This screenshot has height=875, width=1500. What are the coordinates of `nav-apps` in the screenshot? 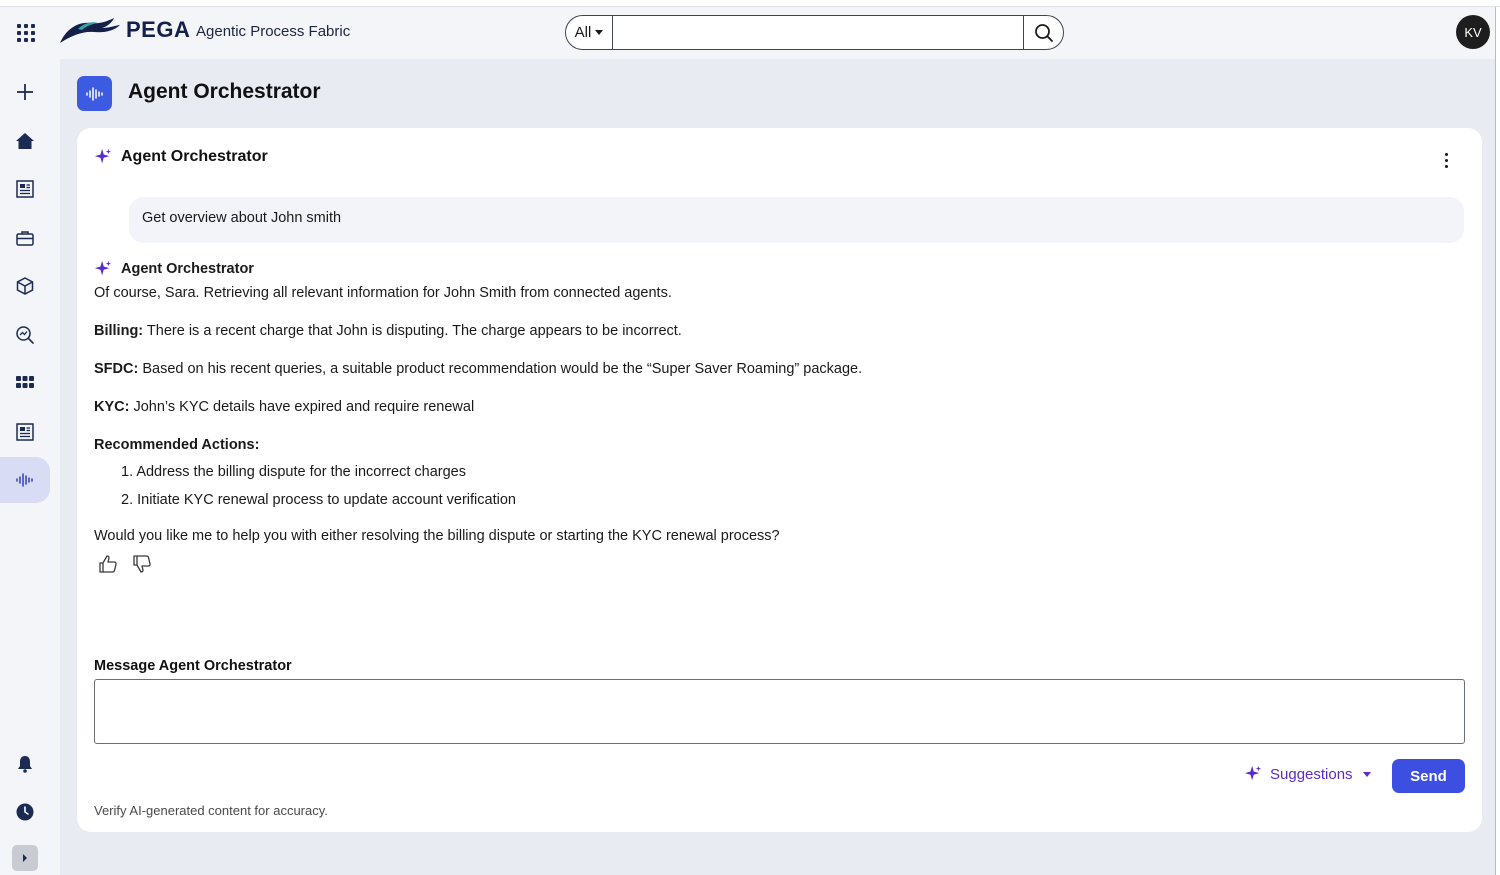 It's located at (25, 383).